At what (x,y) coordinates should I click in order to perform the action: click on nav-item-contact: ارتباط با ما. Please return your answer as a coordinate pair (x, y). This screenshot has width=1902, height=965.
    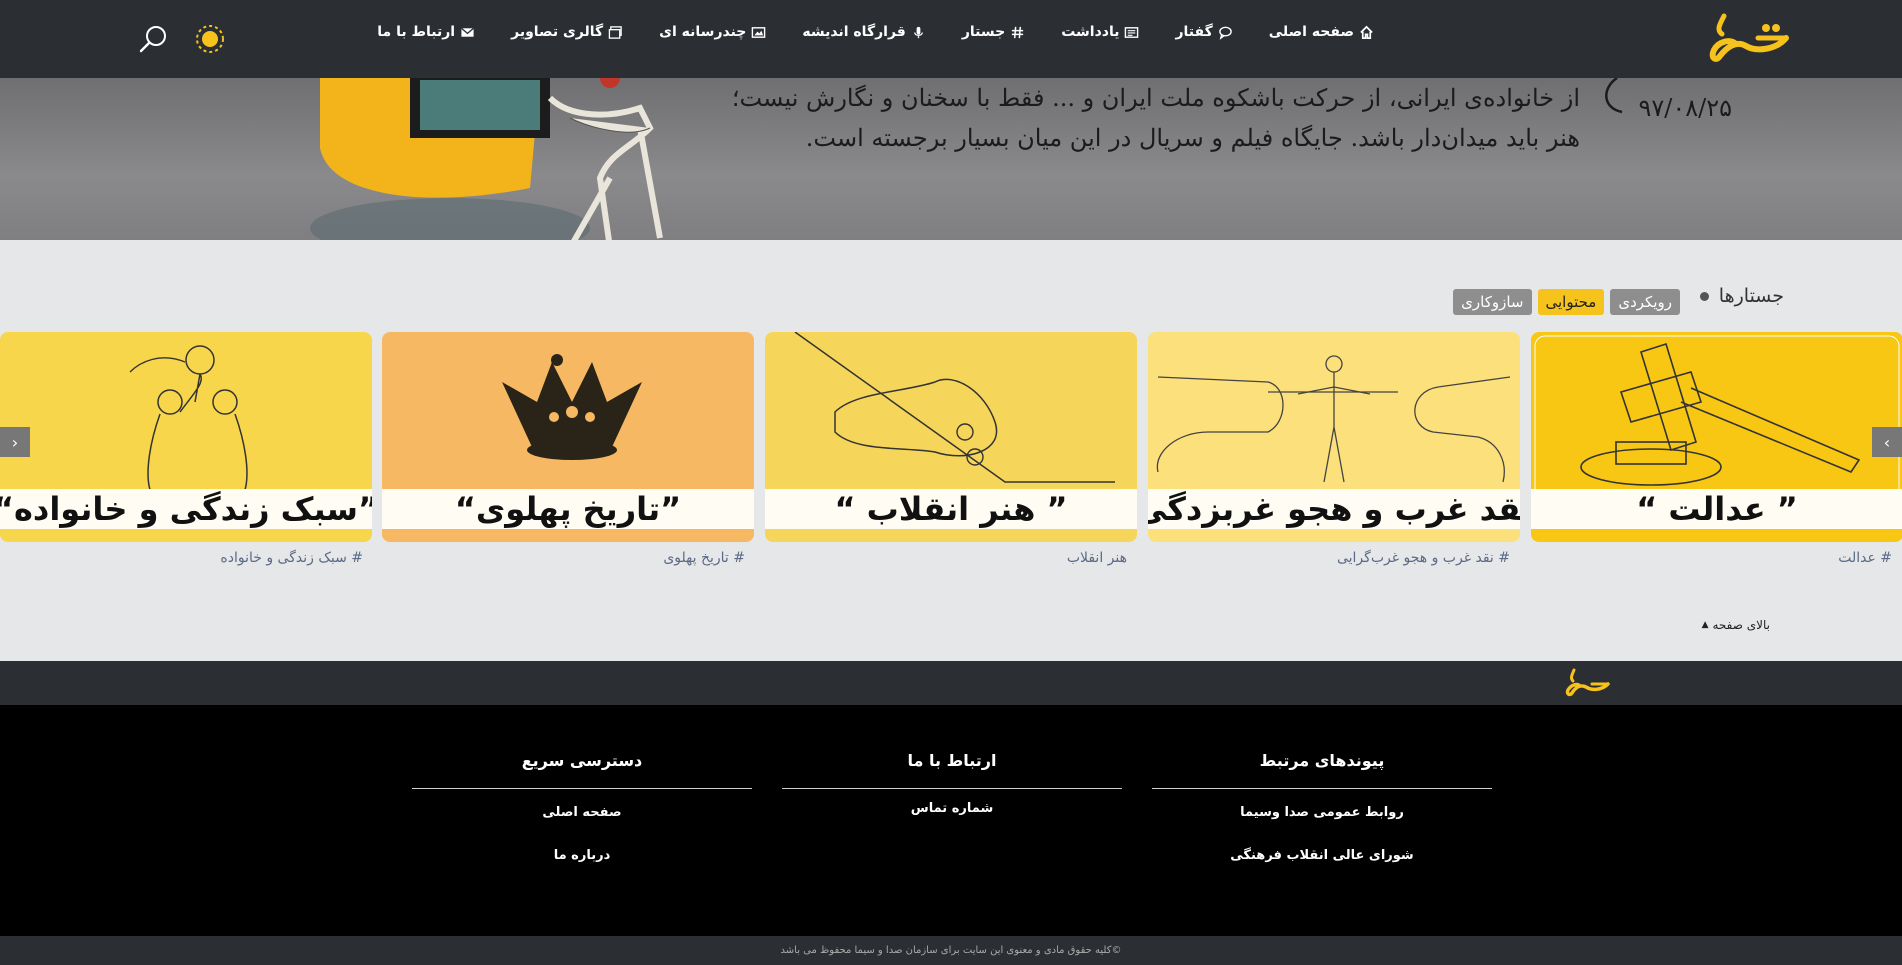
    Looking at the image, I should click on (426, 32).